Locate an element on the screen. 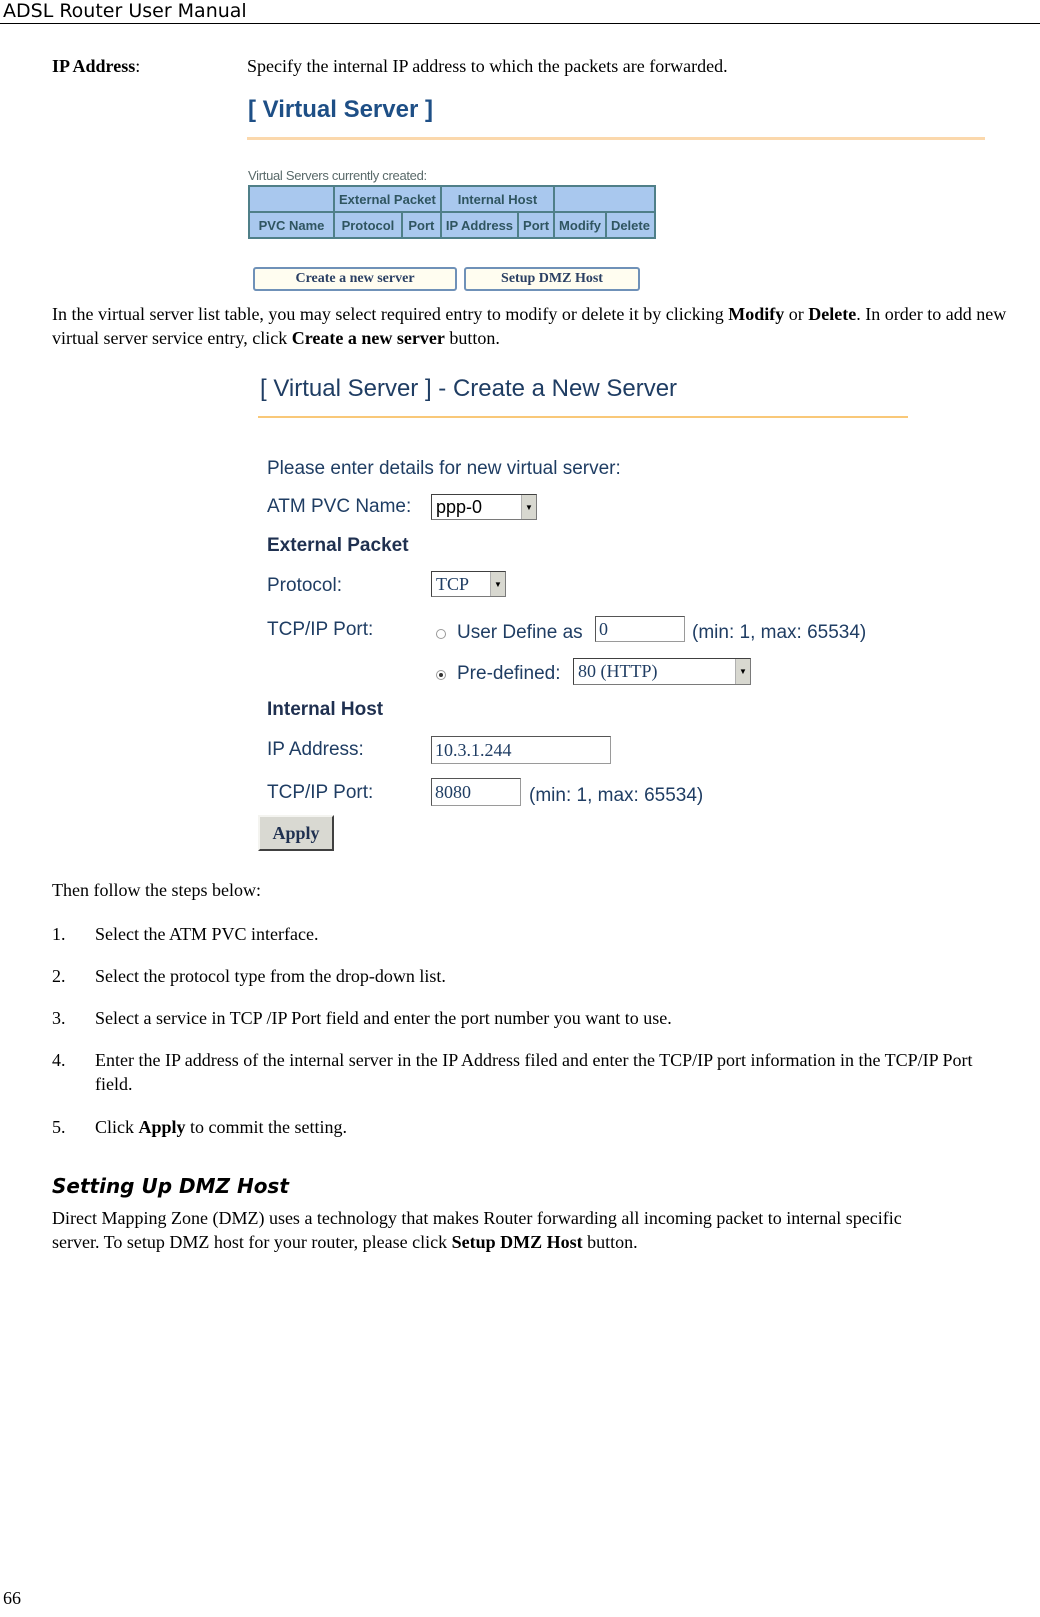  atm-pvc-value: ppp-0 is located at coordinates (459, 506).